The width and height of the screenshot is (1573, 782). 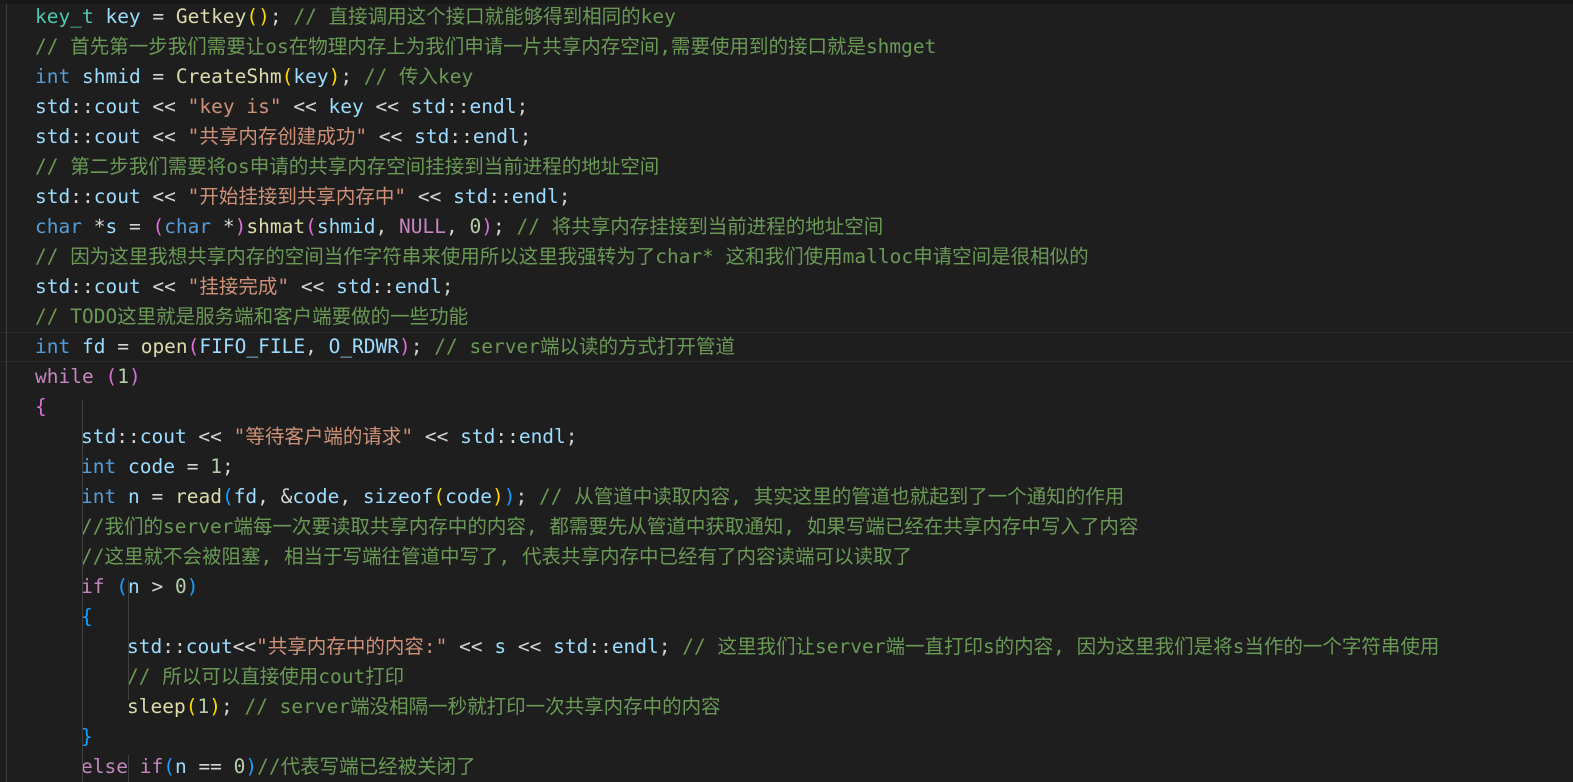 I want to click on code-token: // 第二步我们需要将os申请的共享内存空间挂接到当前进程的地址空间, so click(x=347, y=166).